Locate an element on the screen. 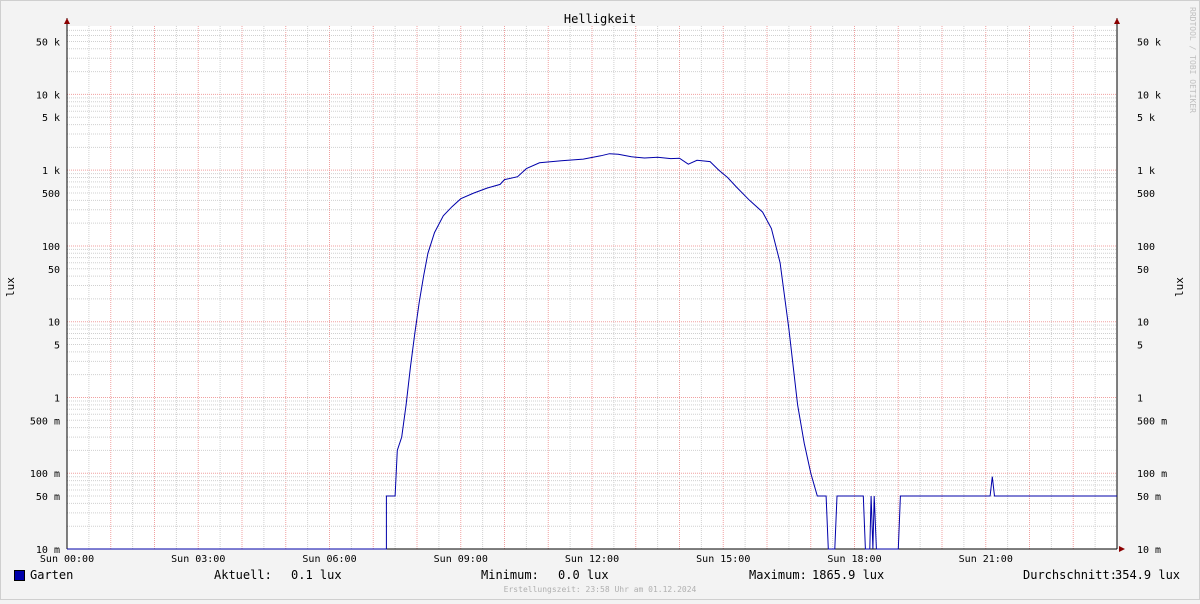  y-tick-label-right: 50 is located at coordinates (1143, 270).